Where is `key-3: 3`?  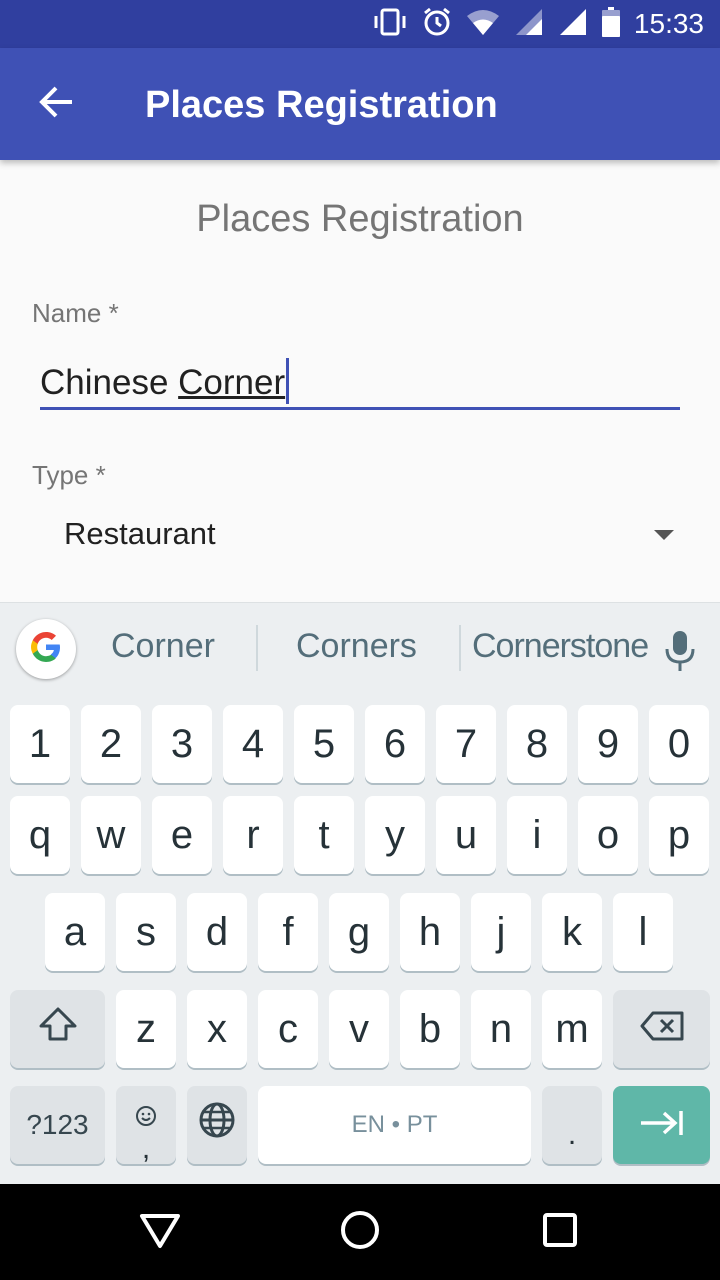 key-3: 3 is located at coordinates (182, 744).